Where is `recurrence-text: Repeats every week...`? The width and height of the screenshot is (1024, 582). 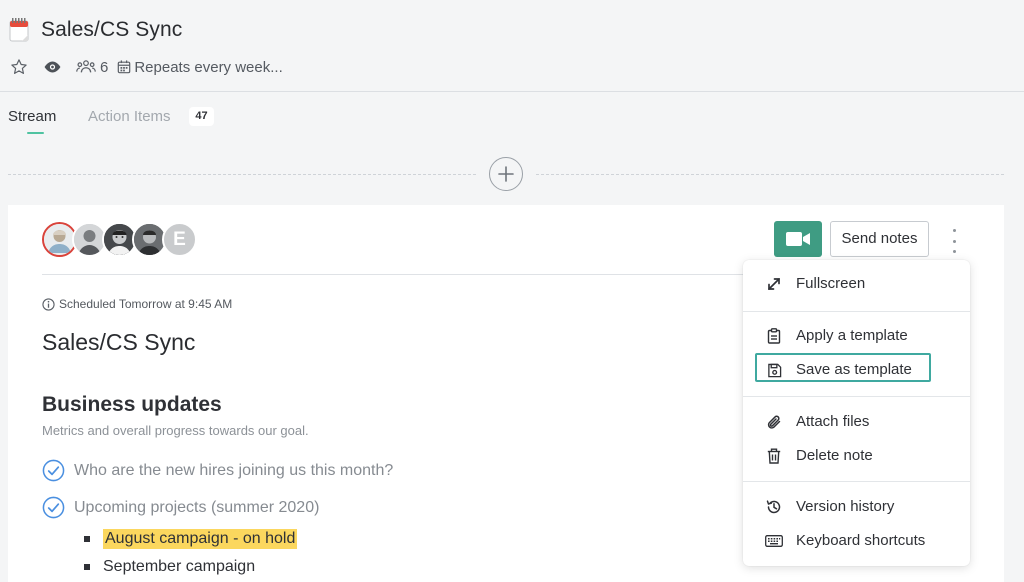
recurrence-text: Repeats every week... is located at coordinates (208, 67).